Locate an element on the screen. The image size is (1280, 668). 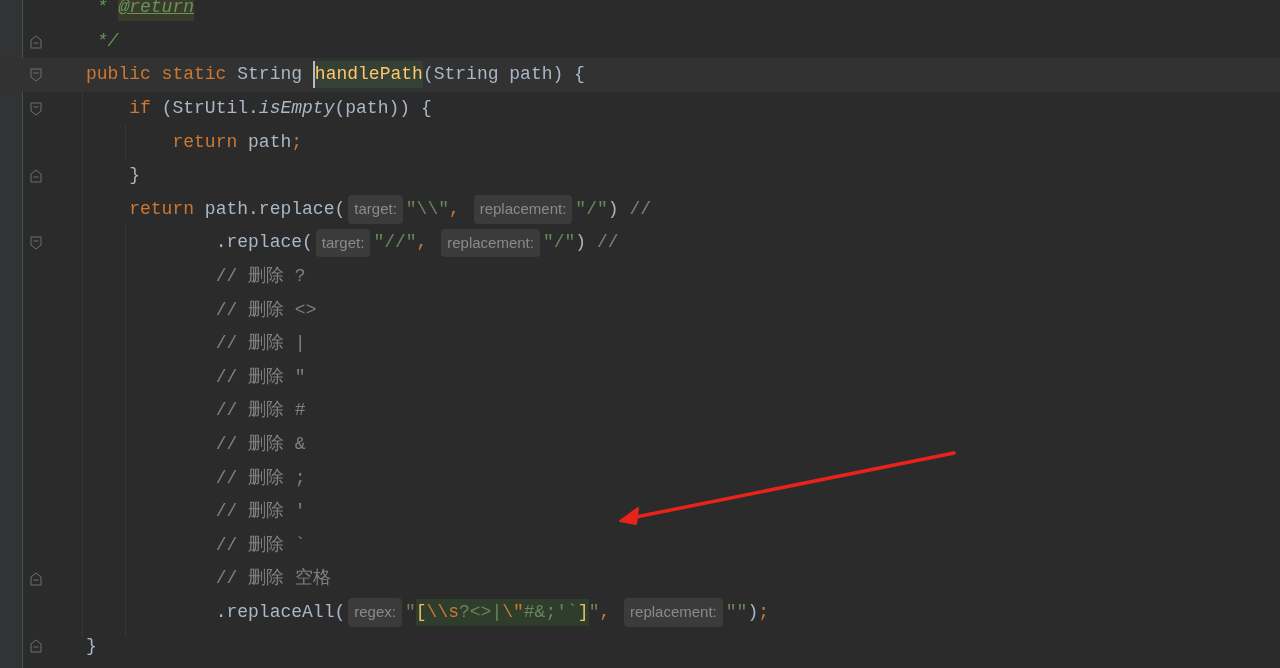
regex-bracket: ] is located at coordinates (583, 612).